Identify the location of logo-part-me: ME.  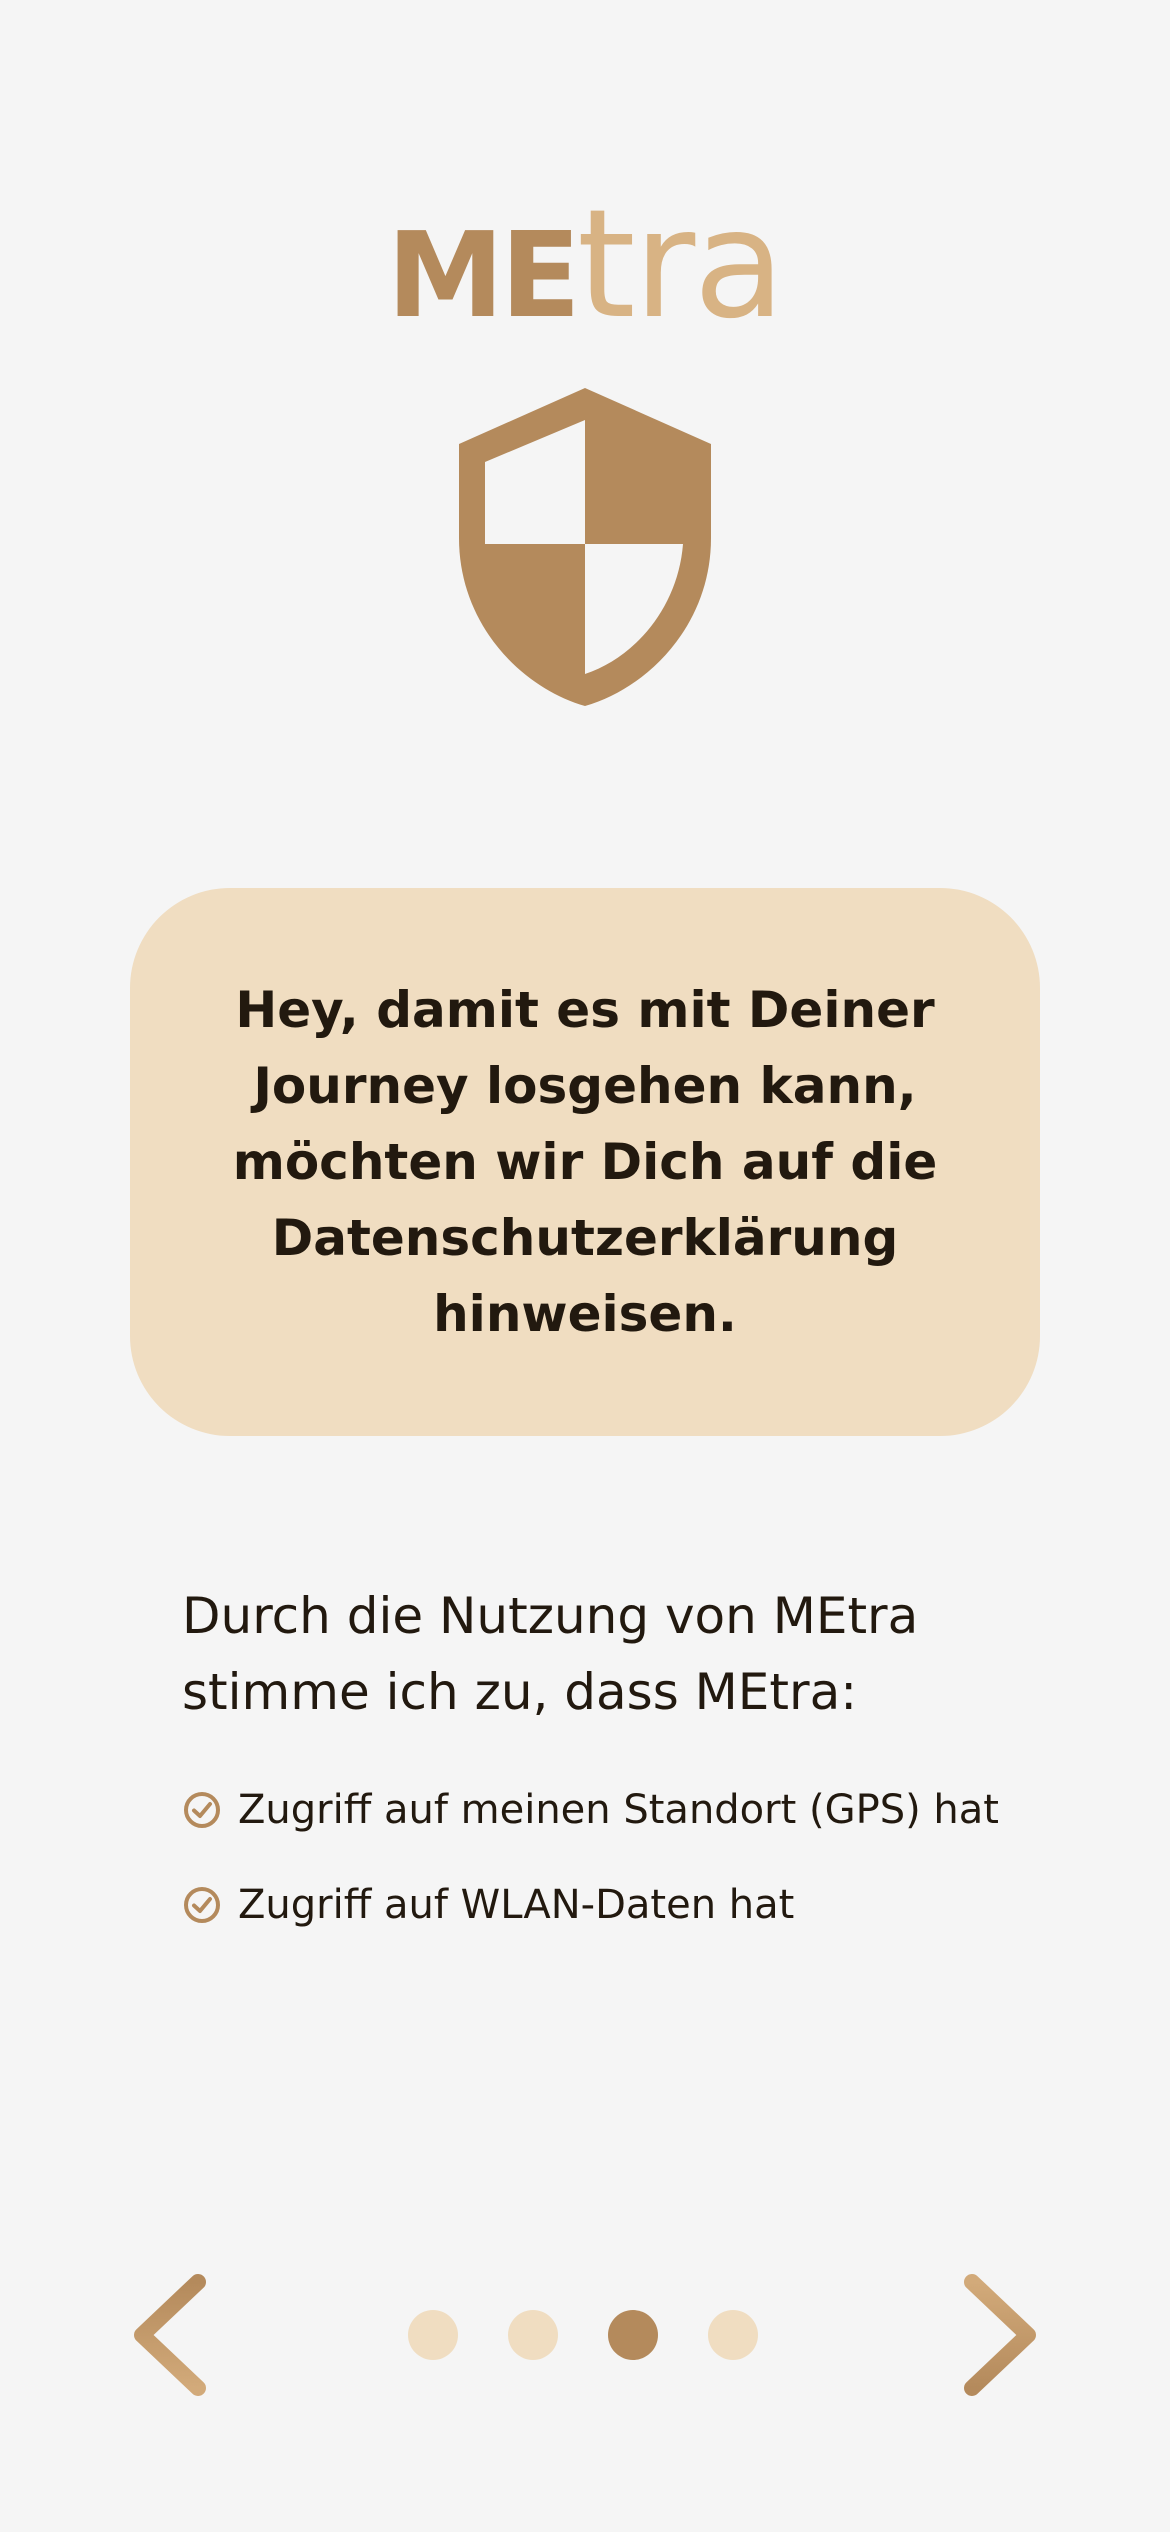
(483, 275).